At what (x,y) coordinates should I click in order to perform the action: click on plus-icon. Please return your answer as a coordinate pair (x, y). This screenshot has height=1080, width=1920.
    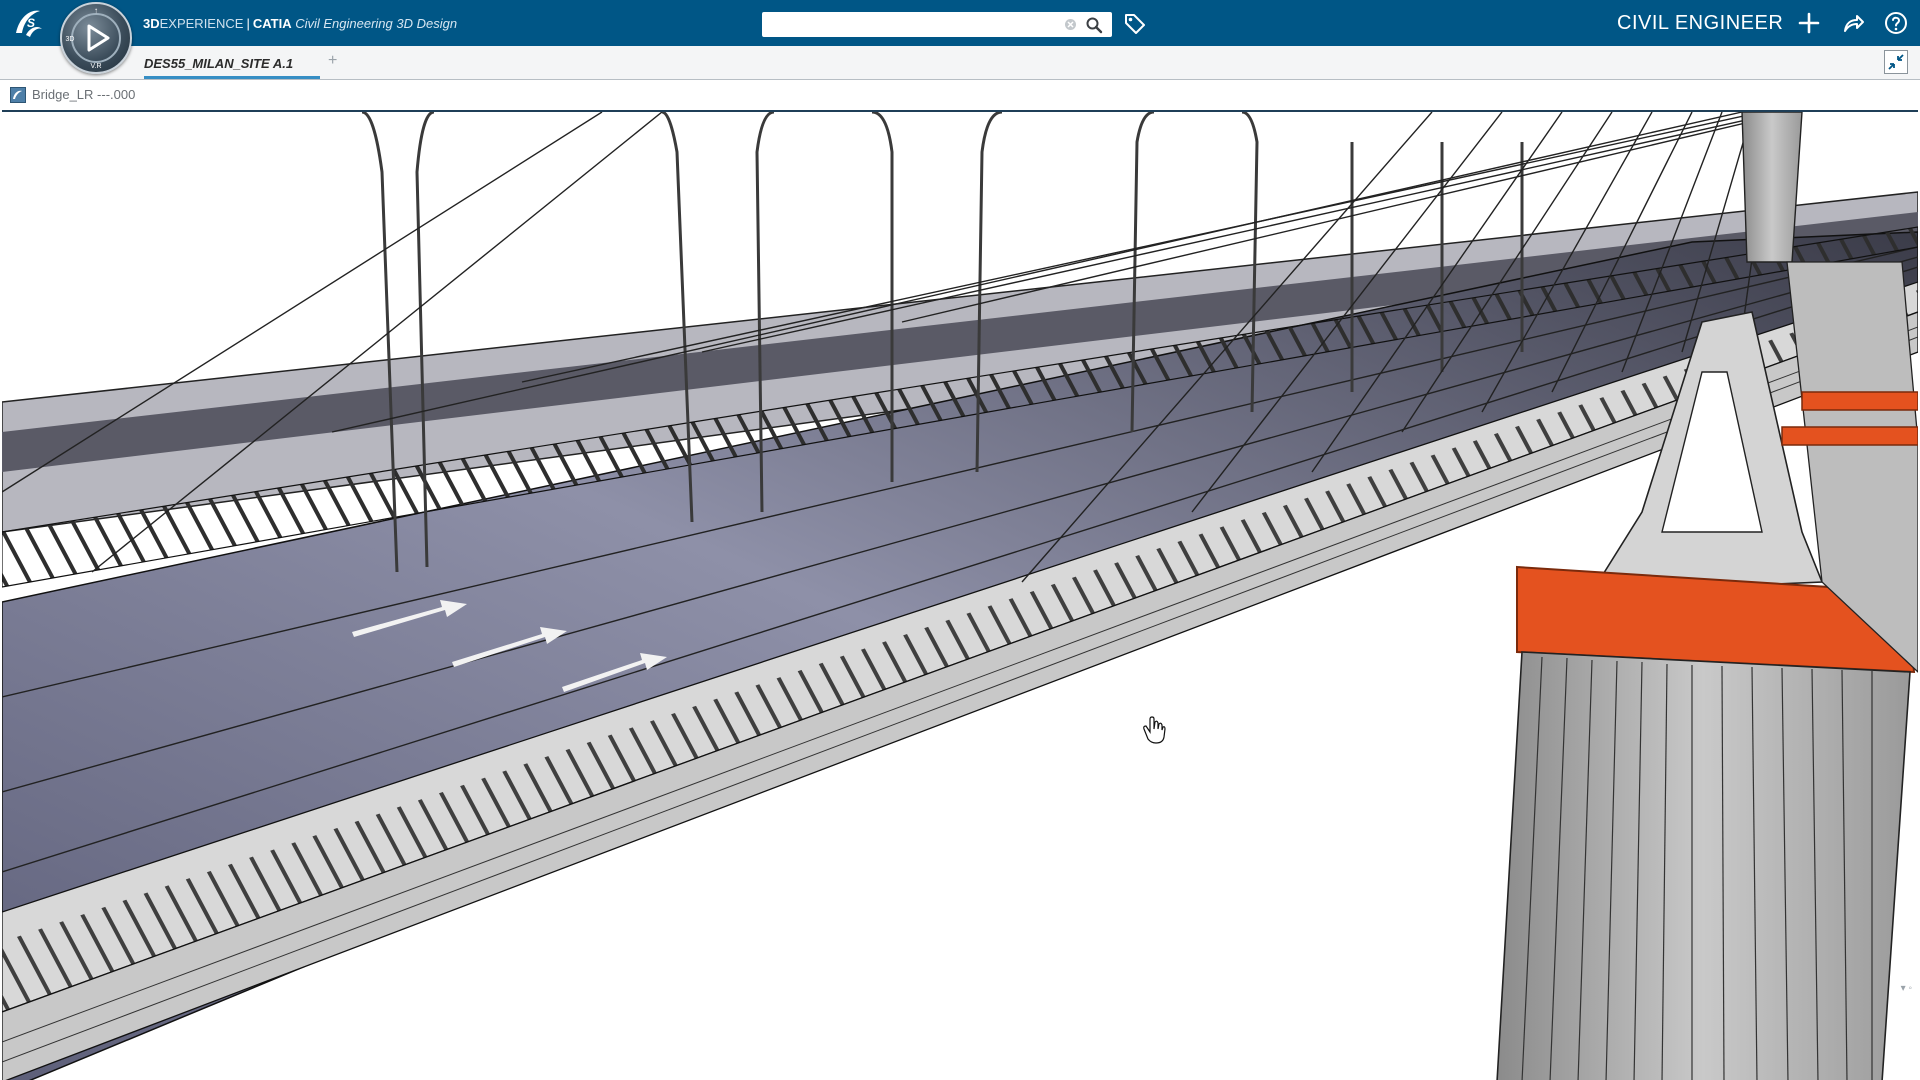
    Looking at the image, I should click on (1809, 23).